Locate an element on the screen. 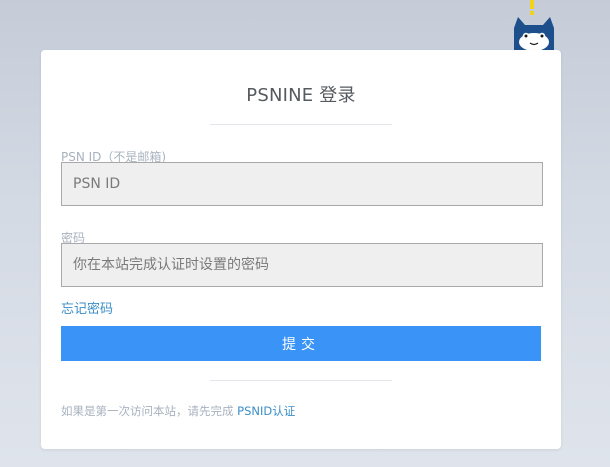 The height and width of the screenshot is (467, 610). footer-text: 如果是第一次访问本站，请先完成 is located at coordinates (149, 411).